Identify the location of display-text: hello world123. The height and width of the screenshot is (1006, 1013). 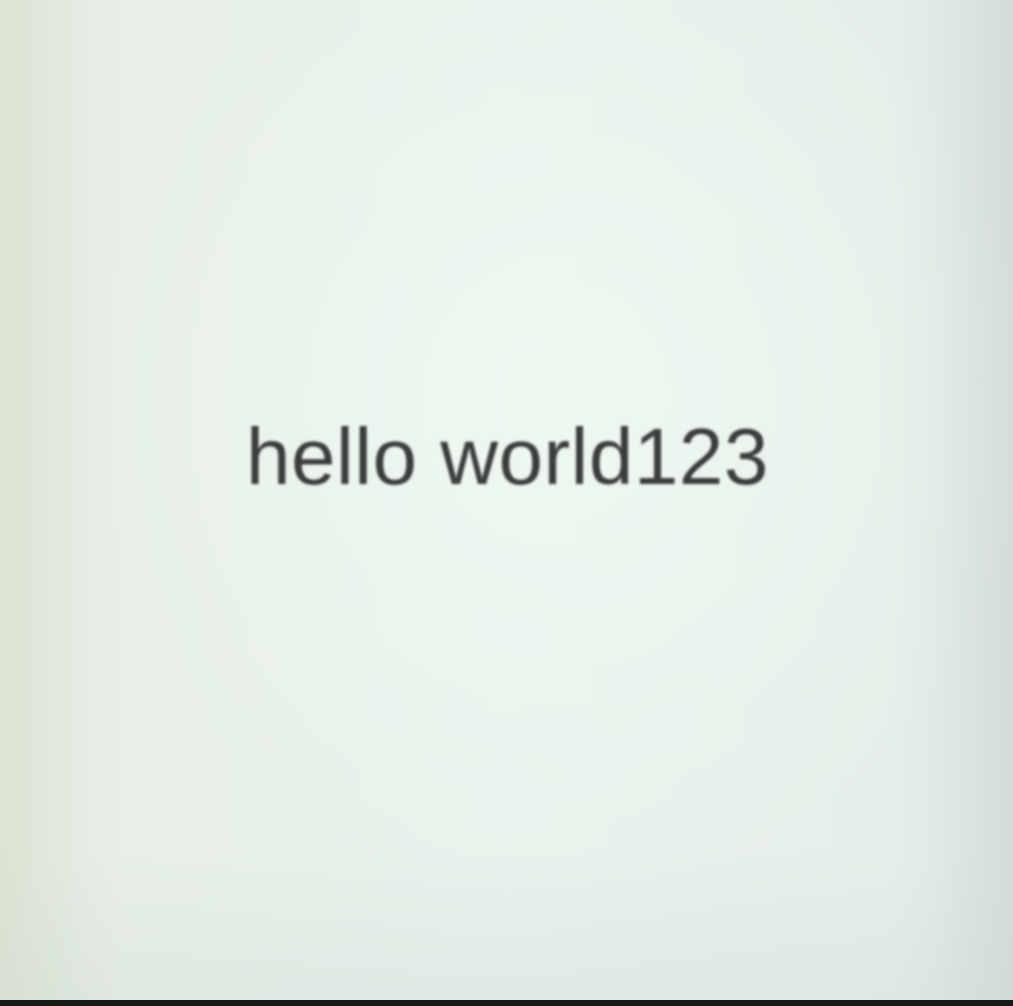
(507, 456).